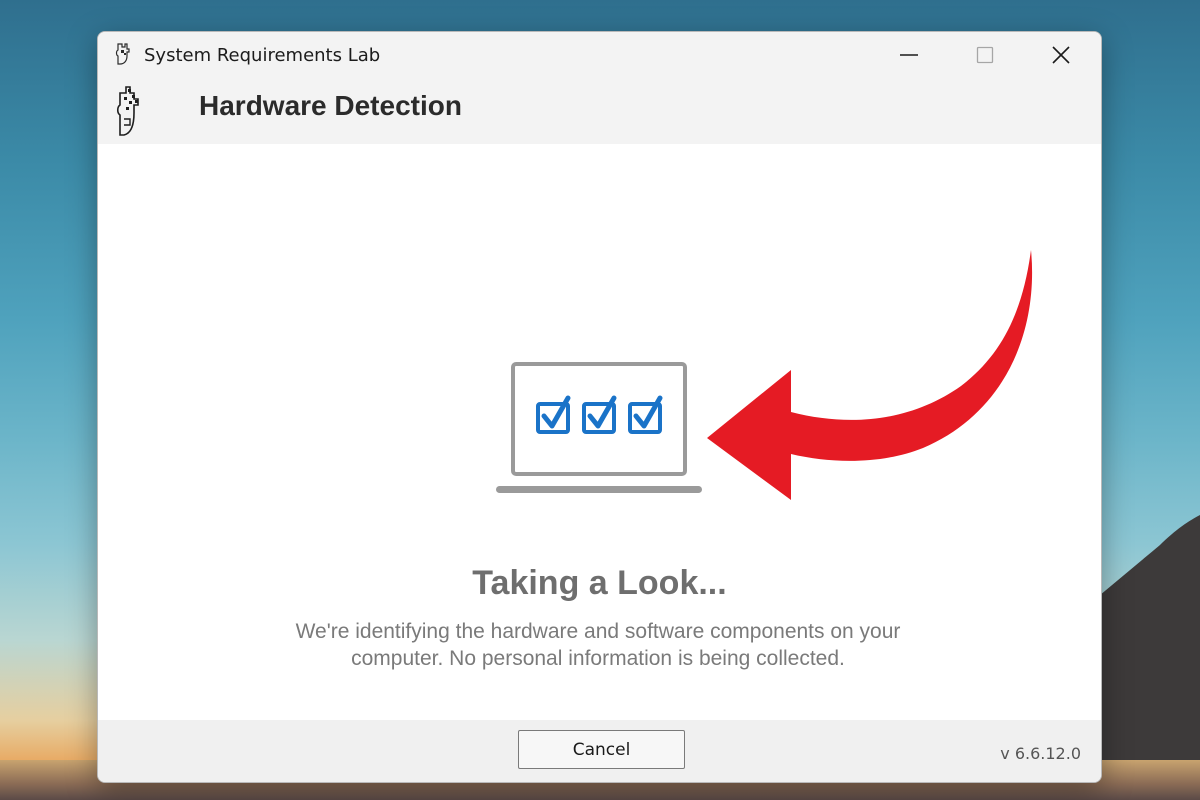 This screenshot has height=800, width=1200. What do you see at coordinates (599, 427) in the screenshot?
I see `laptop-checklist-icon` at bounding box center [599, 427].